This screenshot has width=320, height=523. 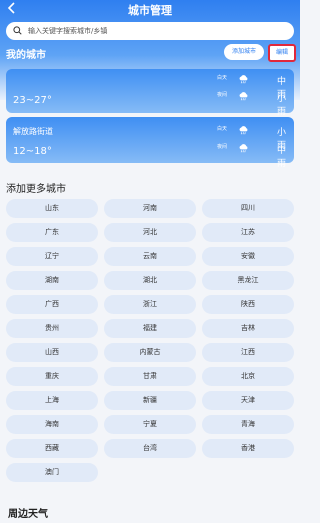 What do you see at coordinates (248, 424) in the screenshot?
I see `province-chip: 青海` at bounding box center [248, 424].